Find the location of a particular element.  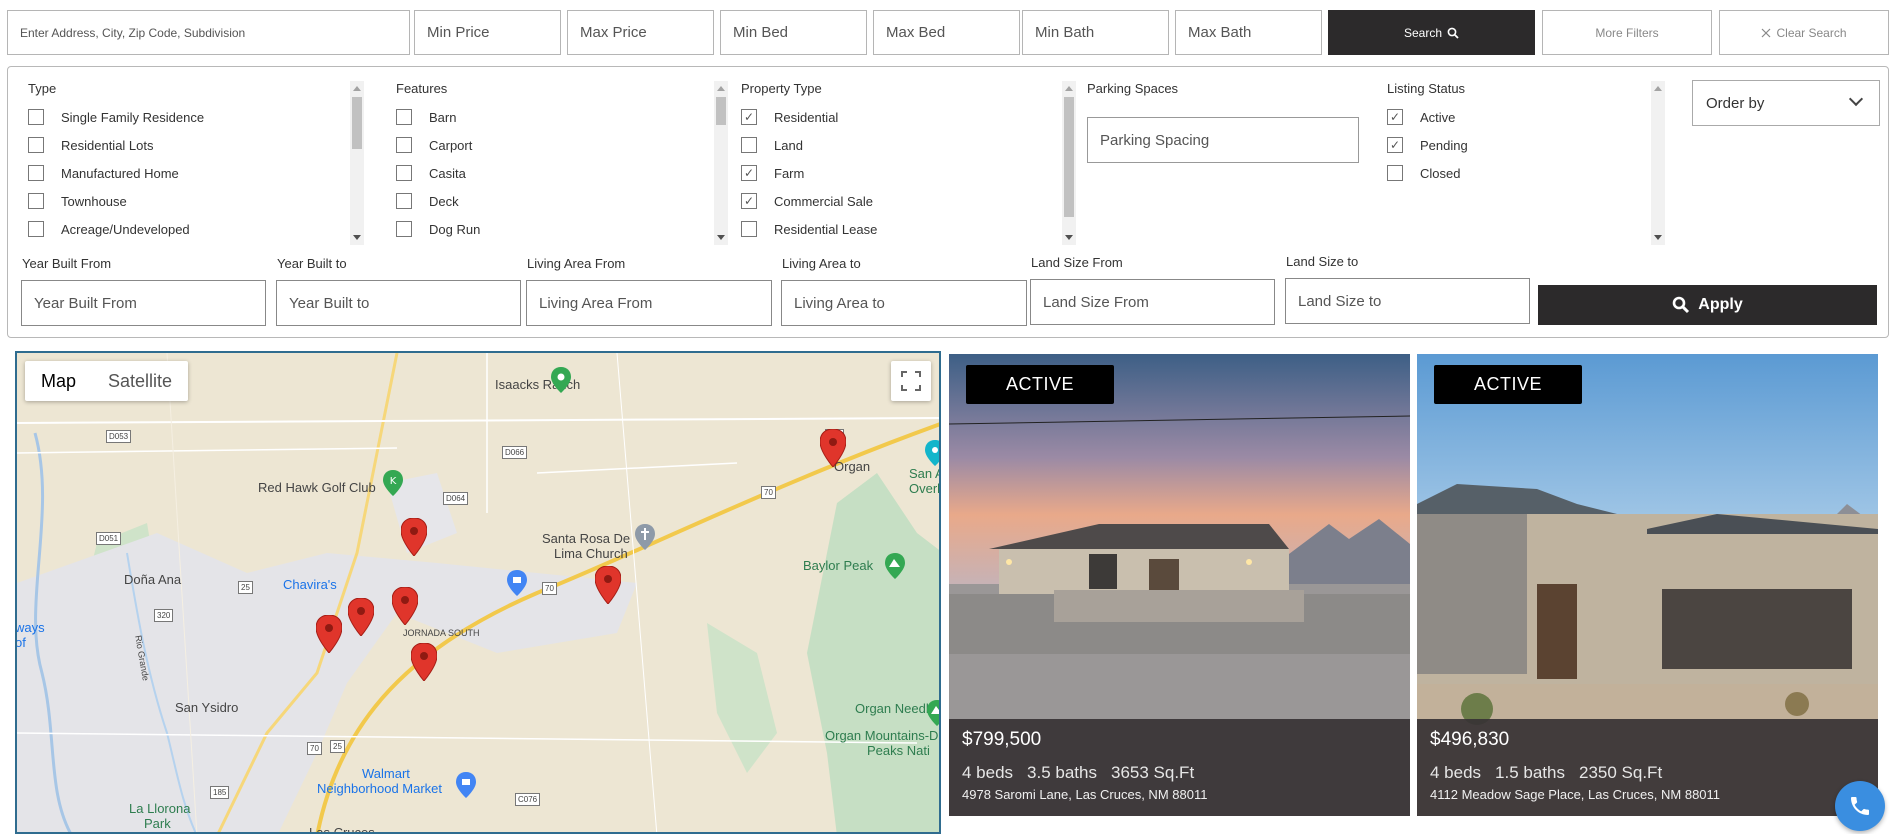

min-bed-input: Min Bed is located at coordinates (793, 32).